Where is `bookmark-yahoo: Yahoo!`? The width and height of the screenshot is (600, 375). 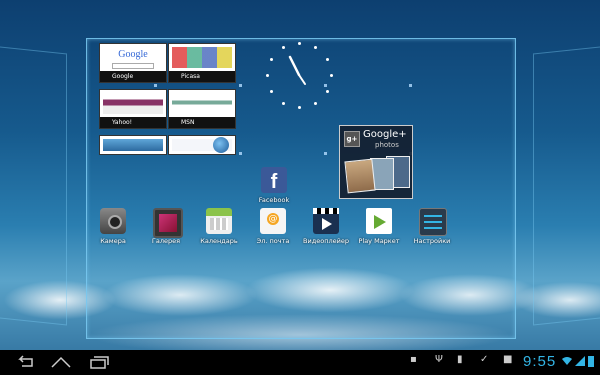
bookmark-yahoo: Yahoo! is located at coordinates (133, 109).